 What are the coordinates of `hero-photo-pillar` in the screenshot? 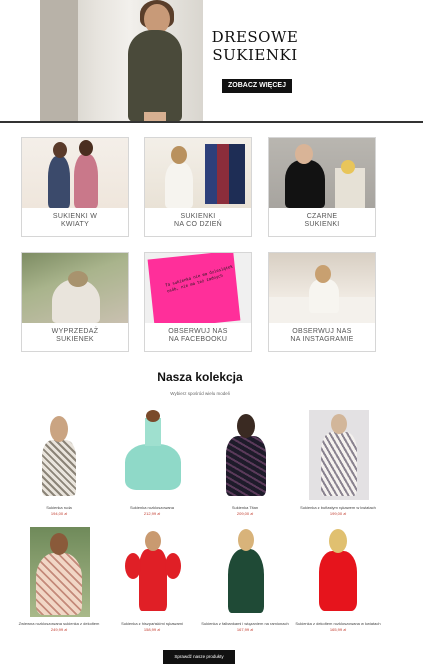 It's located at (59, 61).